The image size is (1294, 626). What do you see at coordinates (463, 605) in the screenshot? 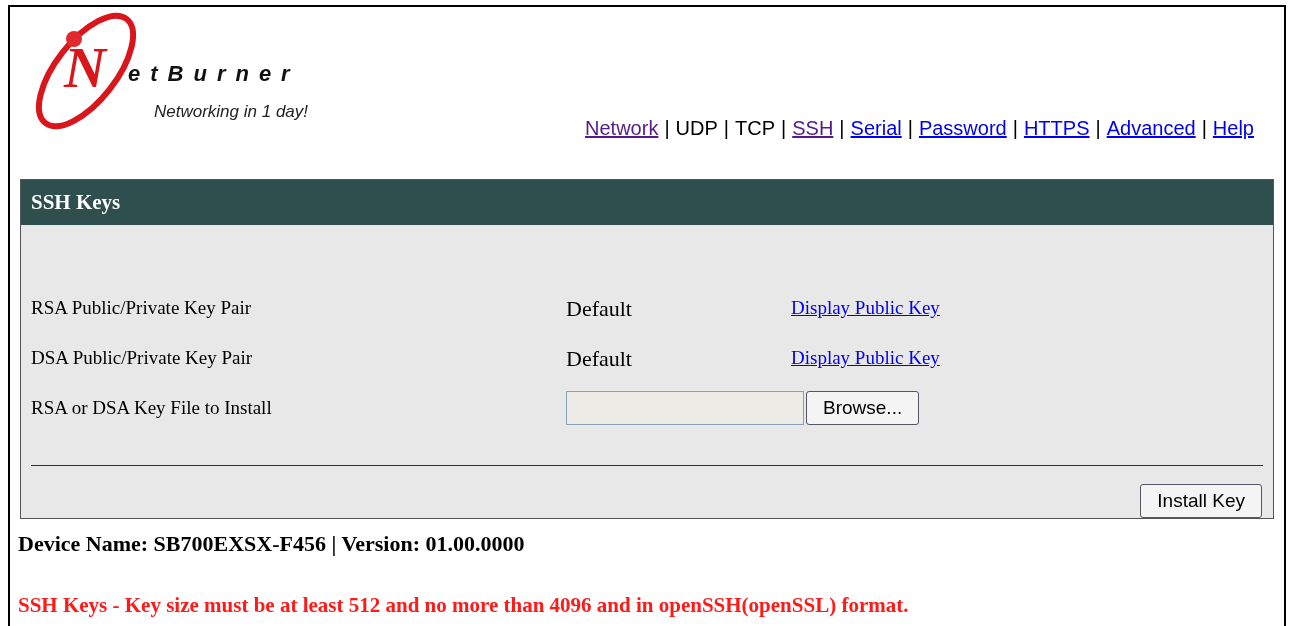
I see `error-message: SSH Keys - Key size must be at least 512 and no more than 4096 and in openSSH(openSSL) format.` at bounding box center [463, 605].